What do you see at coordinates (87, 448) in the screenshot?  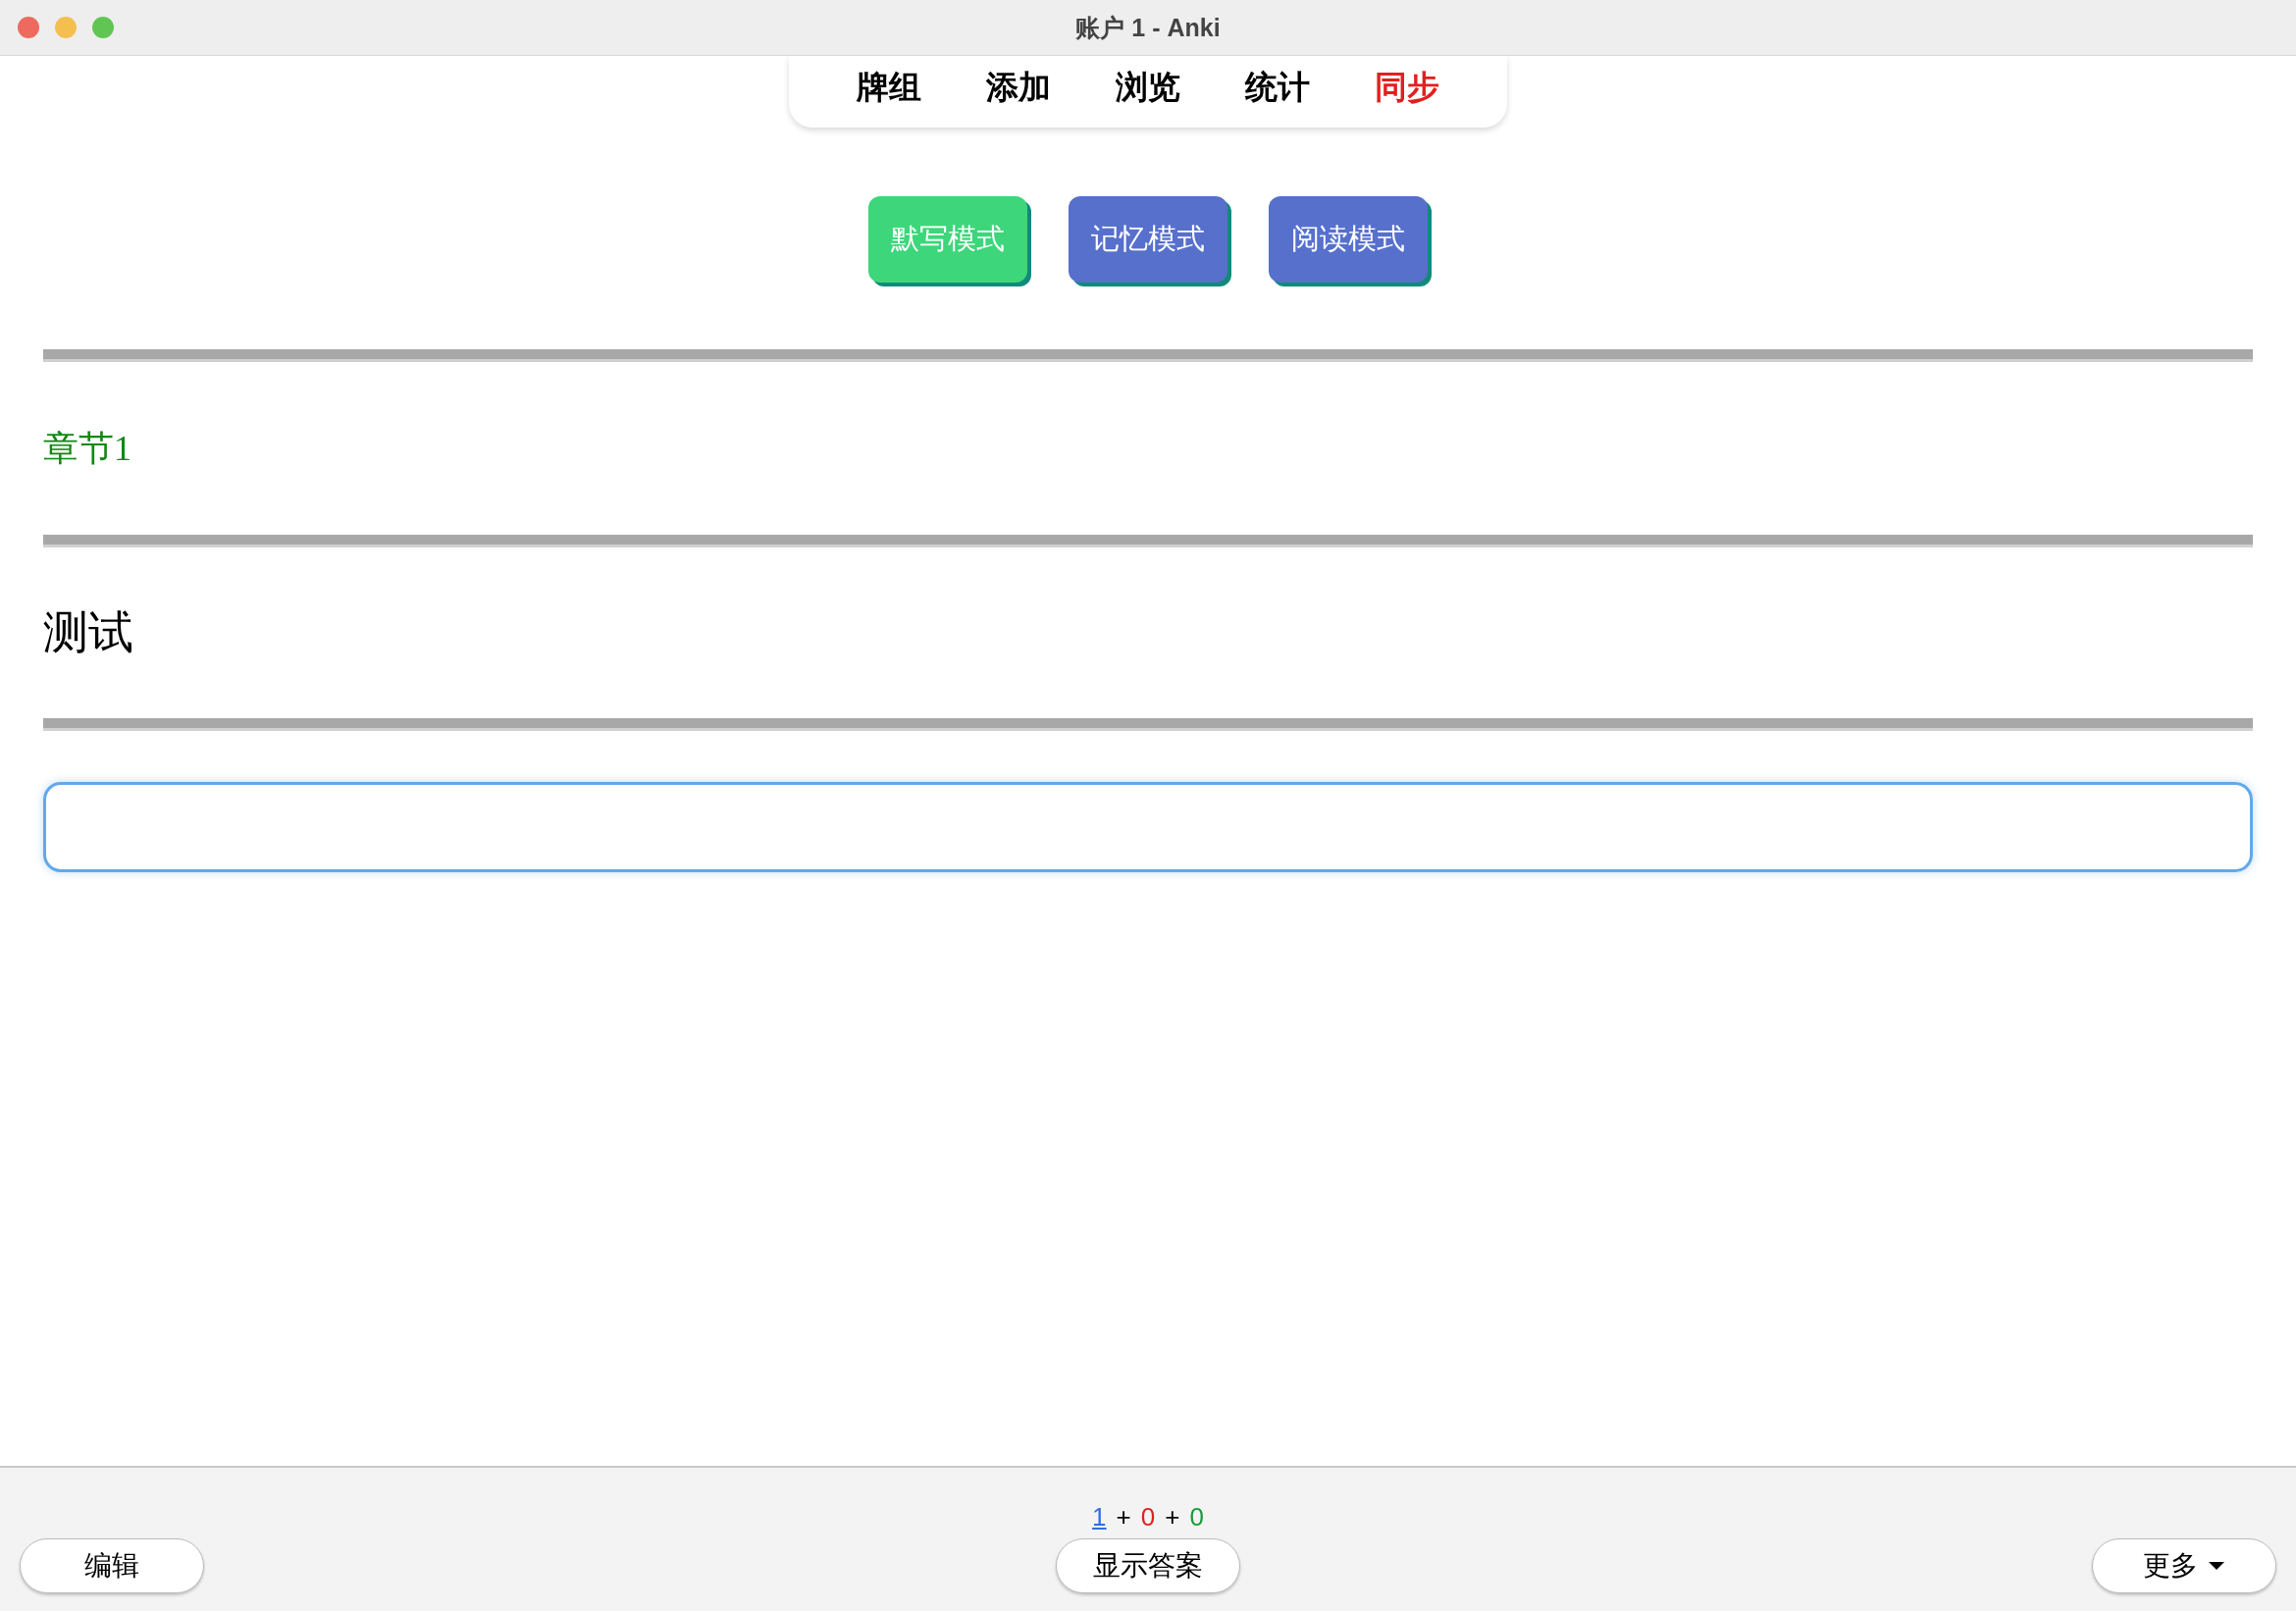 I see `chapter-label: 章节1` at bounding box center [87, 448].